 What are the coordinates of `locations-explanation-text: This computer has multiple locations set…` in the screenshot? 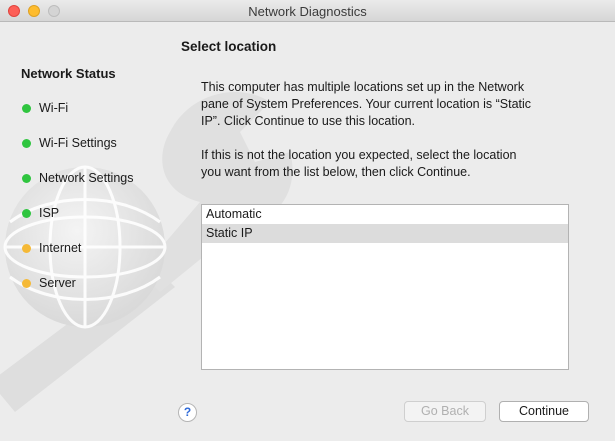 It's located at (386, 104).